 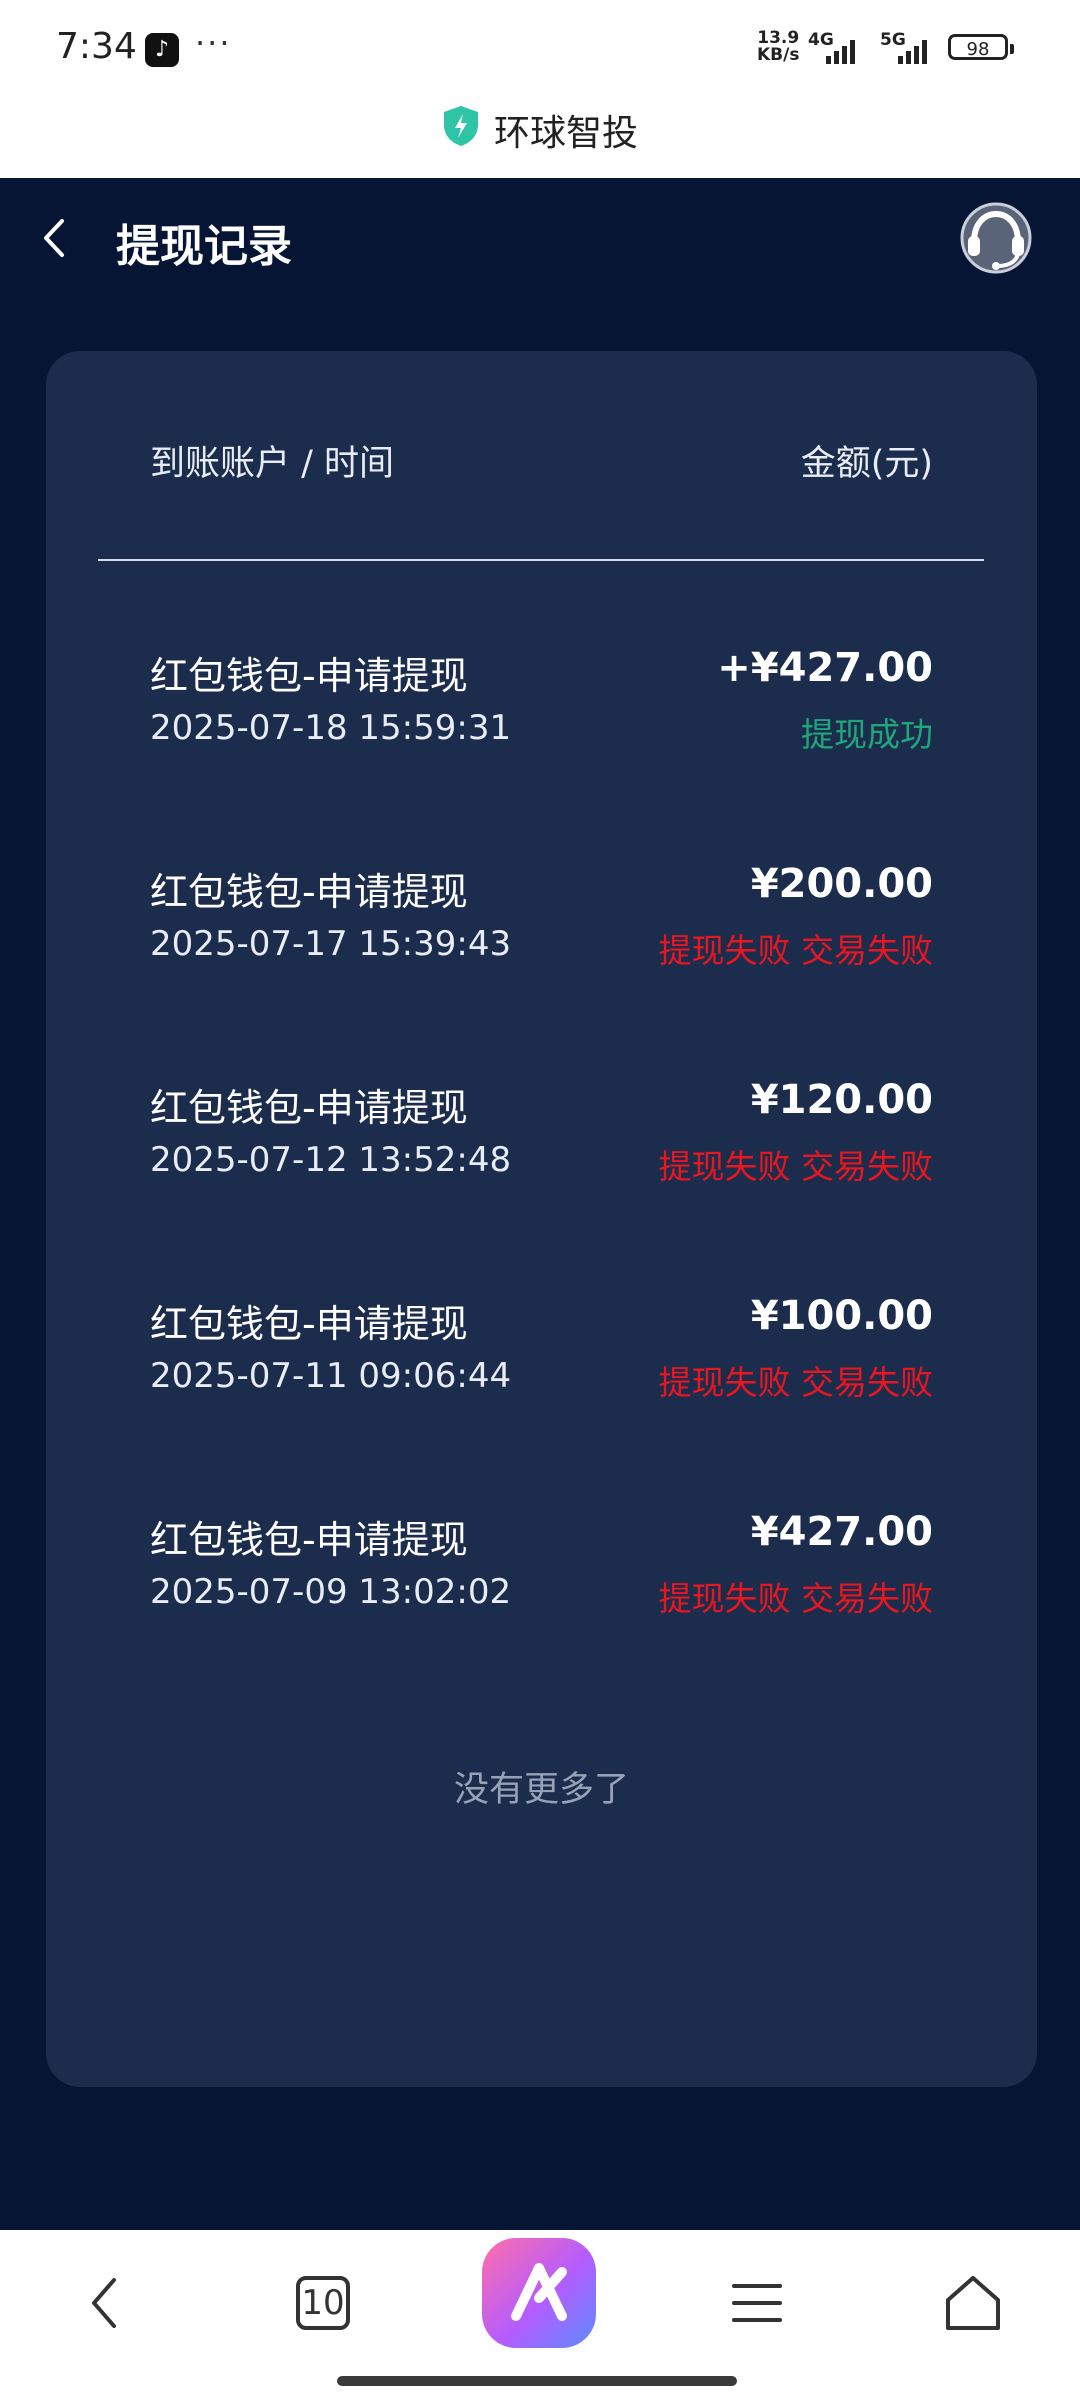 What do you see at coordinates (204, 246) in the screenshot?
I see `page-title: 提现记录` at bounding box center [204, 246].